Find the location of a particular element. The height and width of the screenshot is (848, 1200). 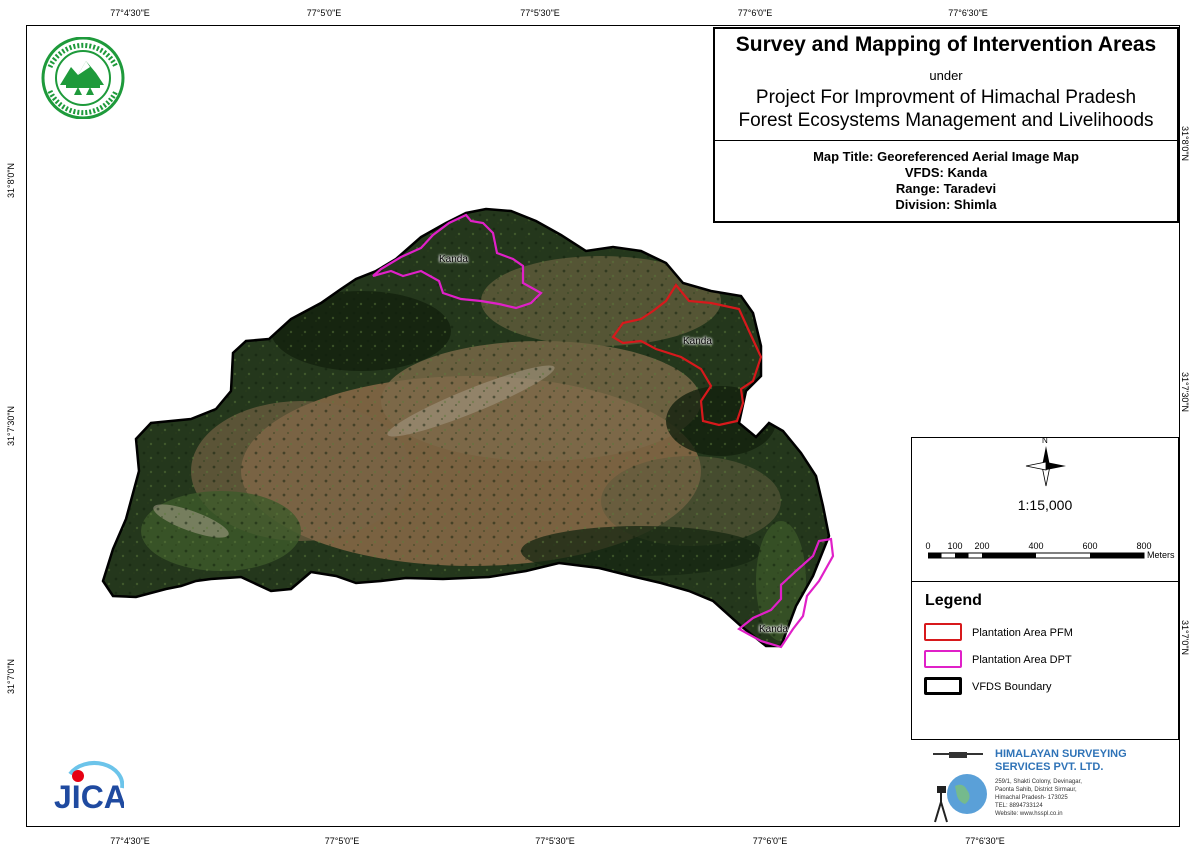

legend-swatch-pfm is located at coordinates (943, 632).